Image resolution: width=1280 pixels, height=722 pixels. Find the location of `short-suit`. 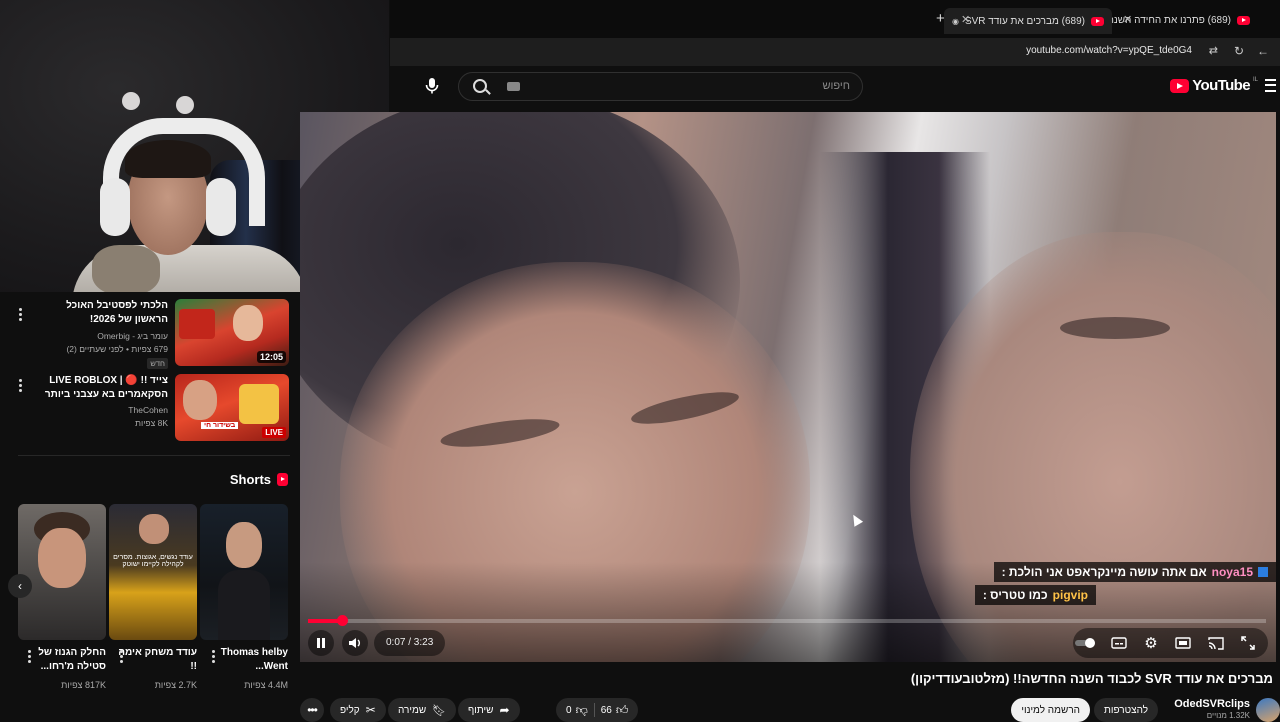

short-suit is located at coordinates (244, 605).